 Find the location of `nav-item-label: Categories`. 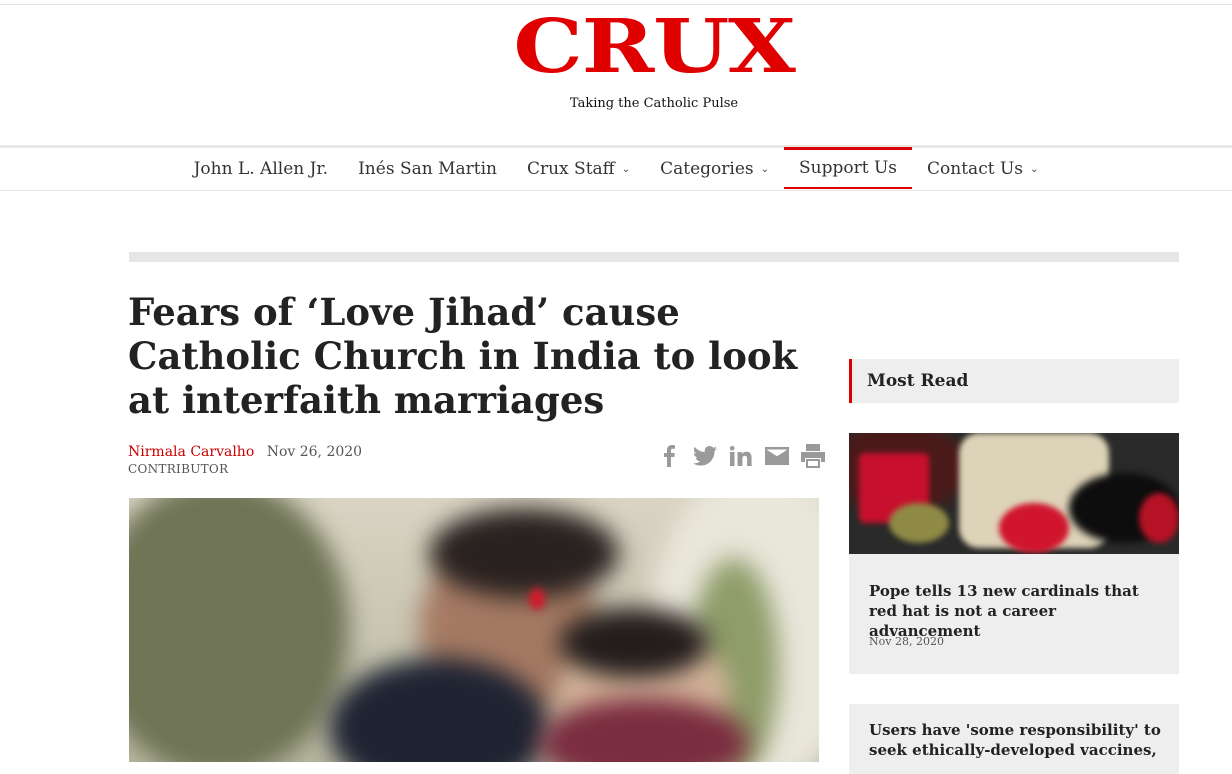

nav-item-label: Categories is located at coordinates (707, 169).